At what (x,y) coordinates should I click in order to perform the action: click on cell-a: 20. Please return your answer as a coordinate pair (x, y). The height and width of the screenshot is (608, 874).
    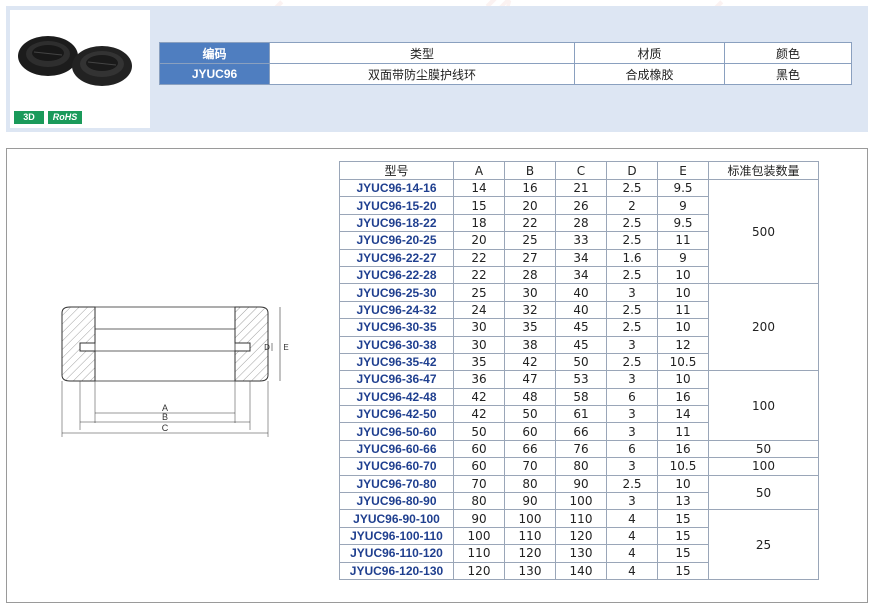
    Looking at the image, I should click on (479, 240).